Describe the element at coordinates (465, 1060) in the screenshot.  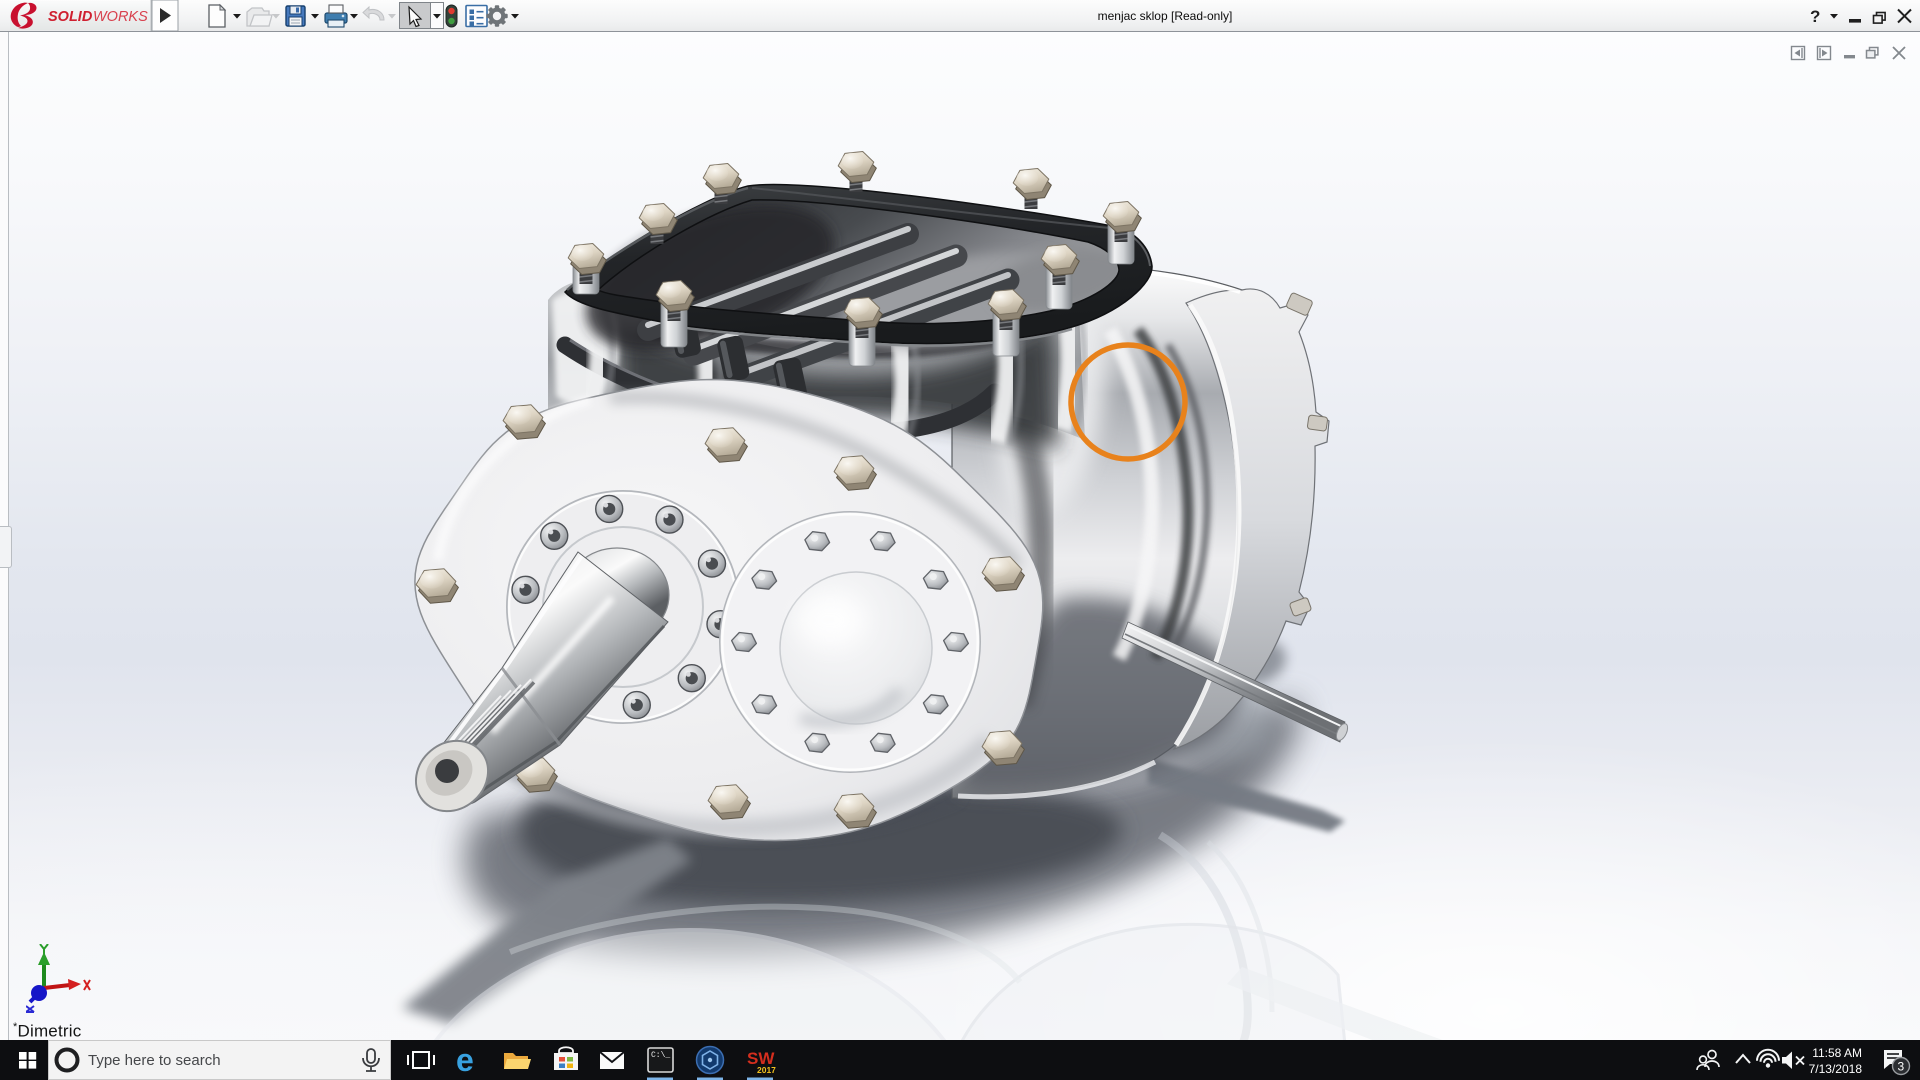
I see `svg-text: e` at that location.